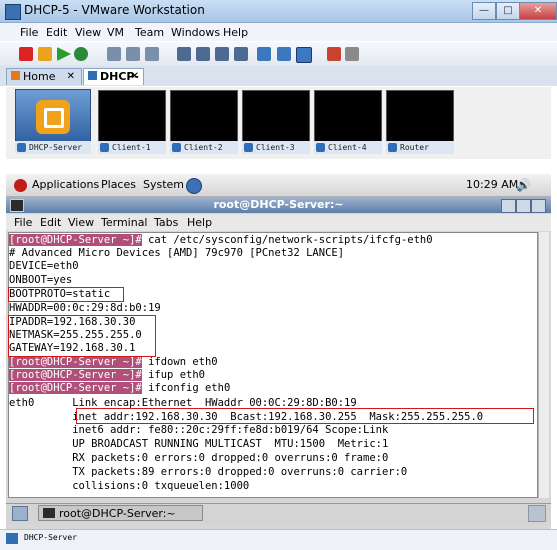 The height and width of the screenshot is (550, 557). I want to click on snapshot-icon, so click(114, 54).